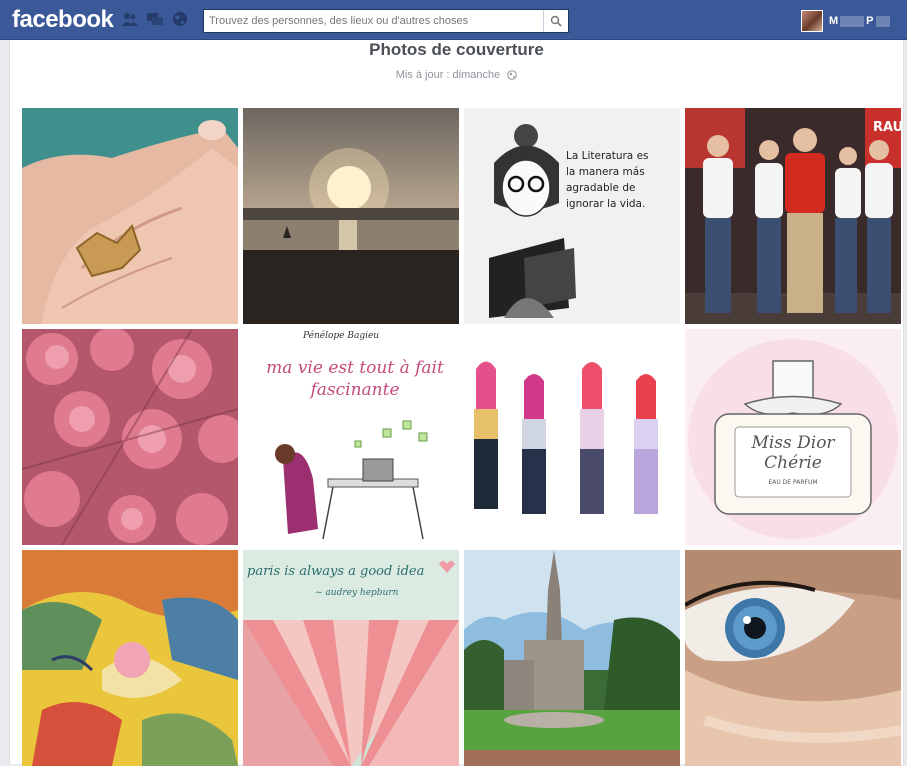 Image resolution: width=907 pixels, height=766 pixels. What do you see at coordinates (341, 336) in the screenshot?
I see `artist-signature: Pénélope Bagieu` at bounding box center [341, 336].